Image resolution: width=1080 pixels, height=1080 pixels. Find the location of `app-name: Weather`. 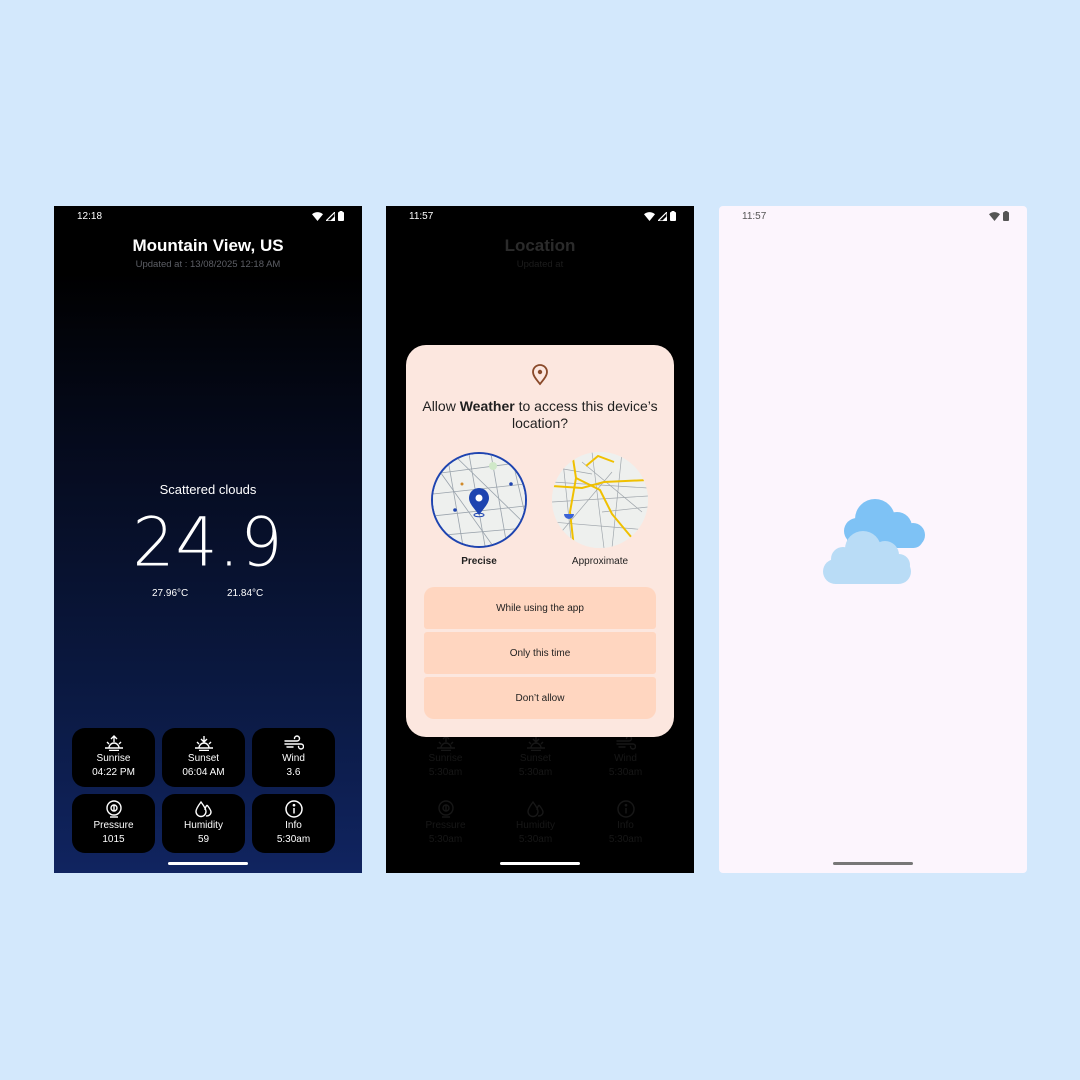

app-name: Weather is located at coordinates (487, 406).